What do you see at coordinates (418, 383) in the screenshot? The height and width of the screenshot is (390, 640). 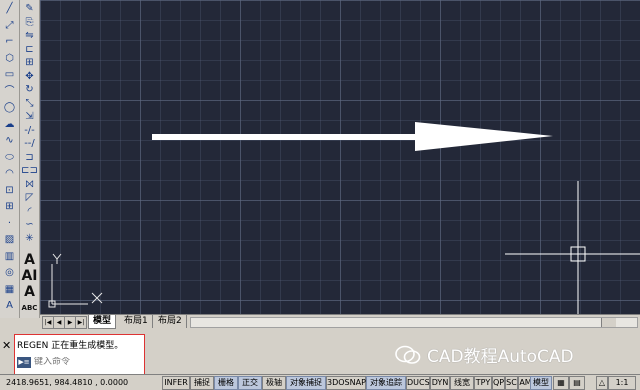 I see `status-toggle-ducs: DUCS` at bounding box center [418, 383].